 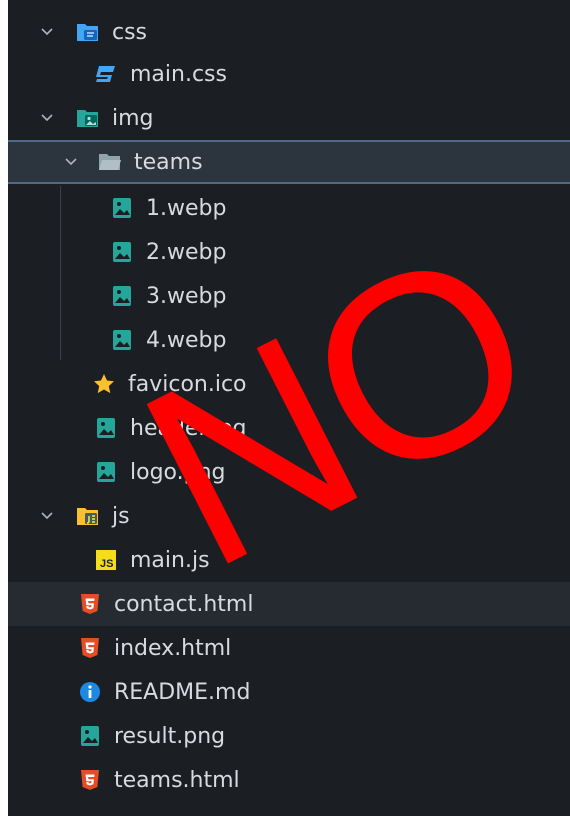 What do you see at coordinates (289, 74) in the screenshot?
I see `tree-item-main-css: main.css` at bounding box center [289, 74].